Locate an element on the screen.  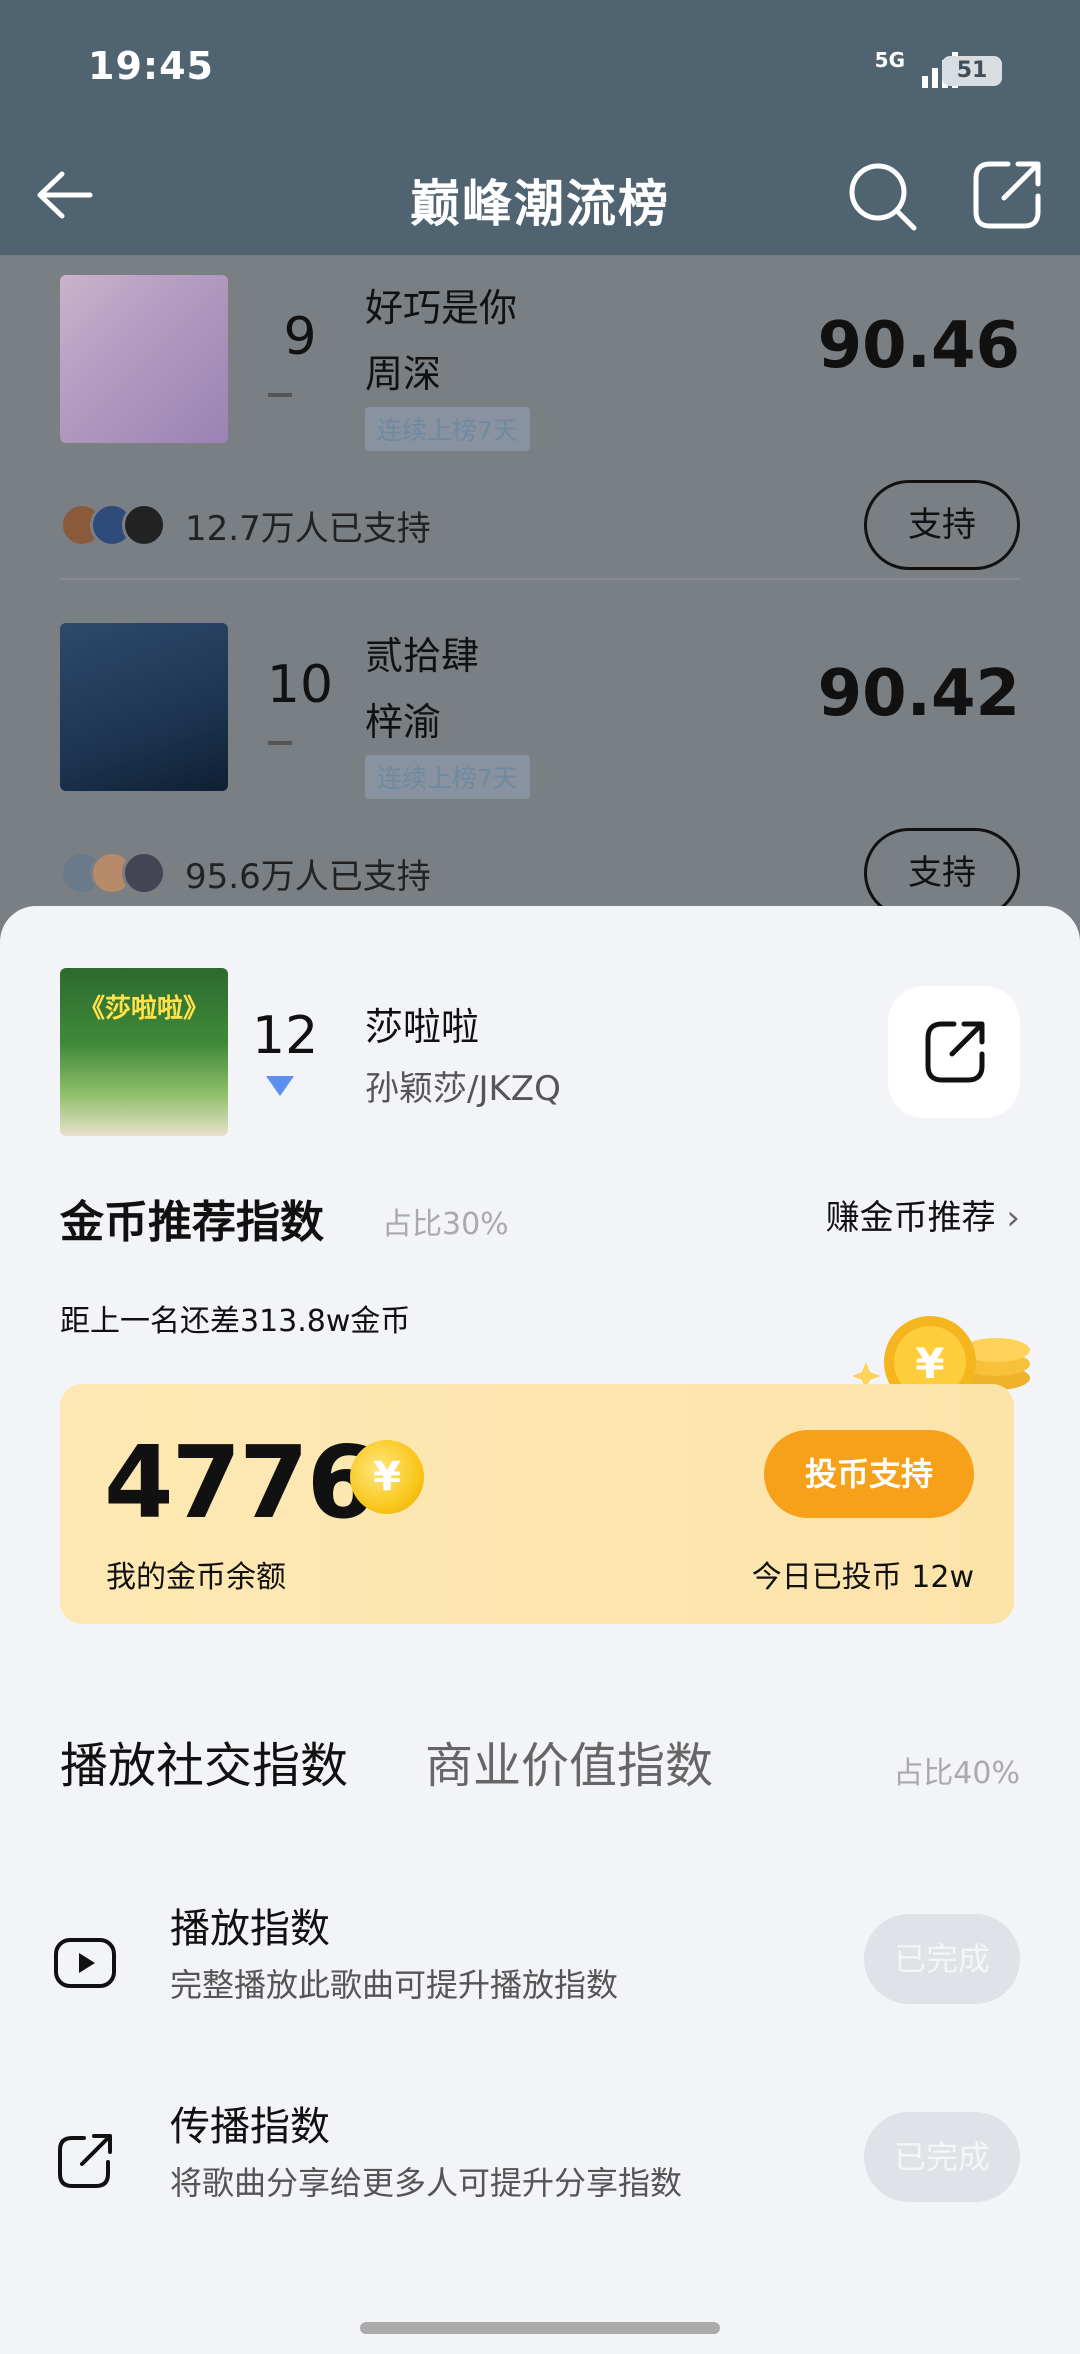
tab-ratio: 占比40% is located at coordinates (956, 1773).